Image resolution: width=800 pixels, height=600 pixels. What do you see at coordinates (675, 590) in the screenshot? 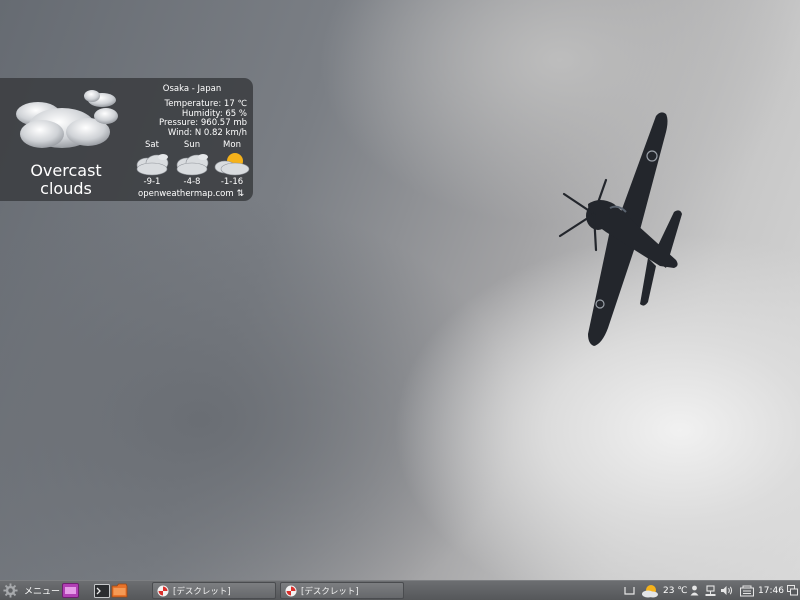
I see `tray-temperature: 23 ℃` at bounding box center [675, 590].